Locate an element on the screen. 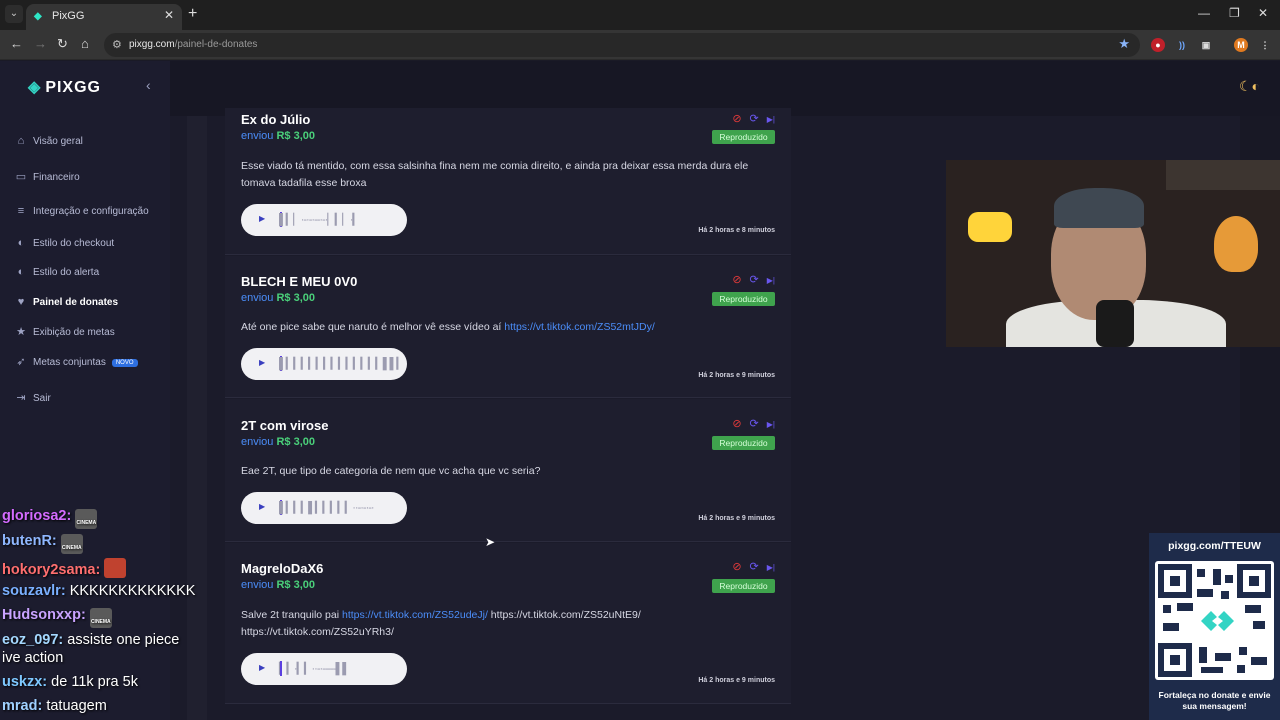 This screenshot has width=1280, height=720. audio-waveform: ▌▎▎▎▎▎▎▎▎▎▎▎▎▎▌▌▎ is located at coordinates (342, 363).